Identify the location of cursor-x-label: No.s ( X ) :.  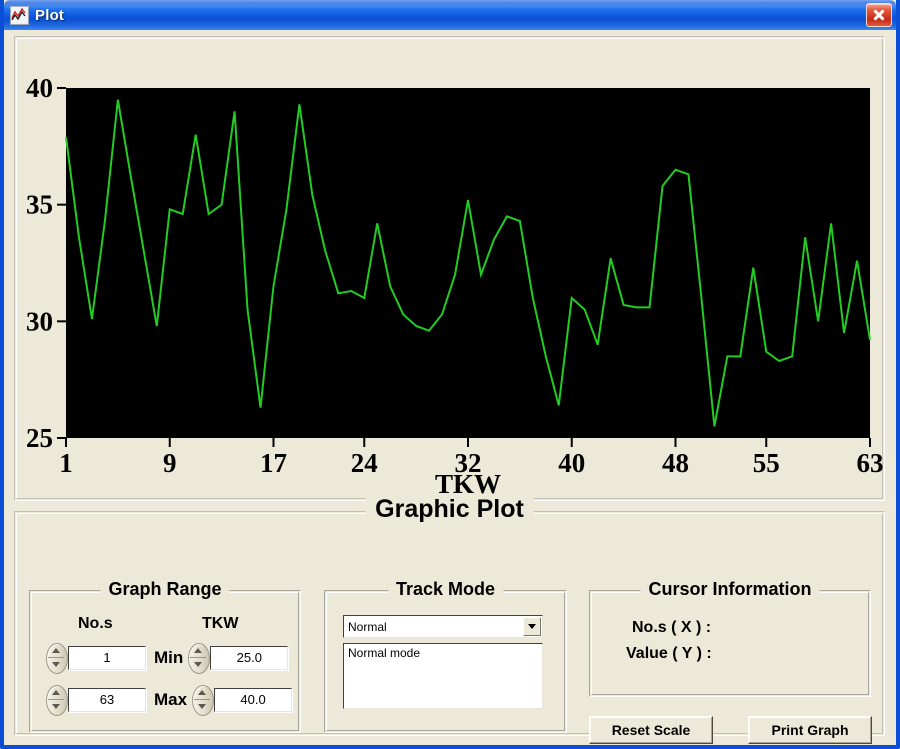
(672, 627).